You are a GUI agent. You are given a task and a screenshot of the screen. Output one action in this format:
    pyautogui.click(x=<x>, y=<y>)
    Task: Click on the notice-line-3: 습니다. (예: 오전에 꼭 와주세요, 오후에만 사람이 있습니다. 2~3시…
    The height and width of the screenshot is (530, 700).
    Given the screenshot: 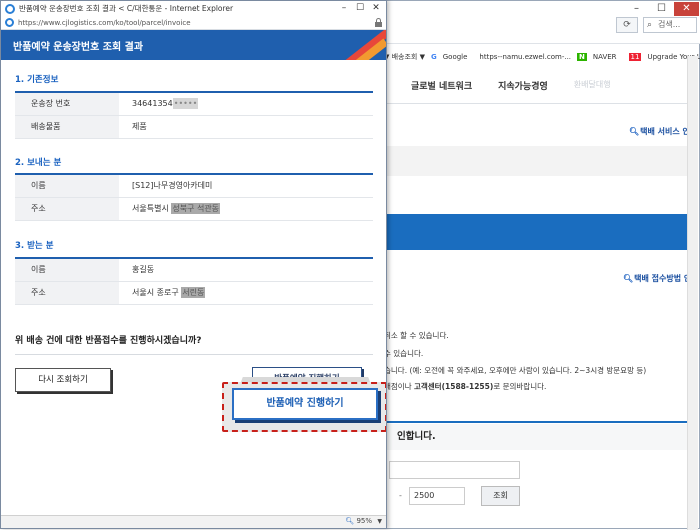 What is the action you would take?
    pyautogui.click(x=515, y=370)
    